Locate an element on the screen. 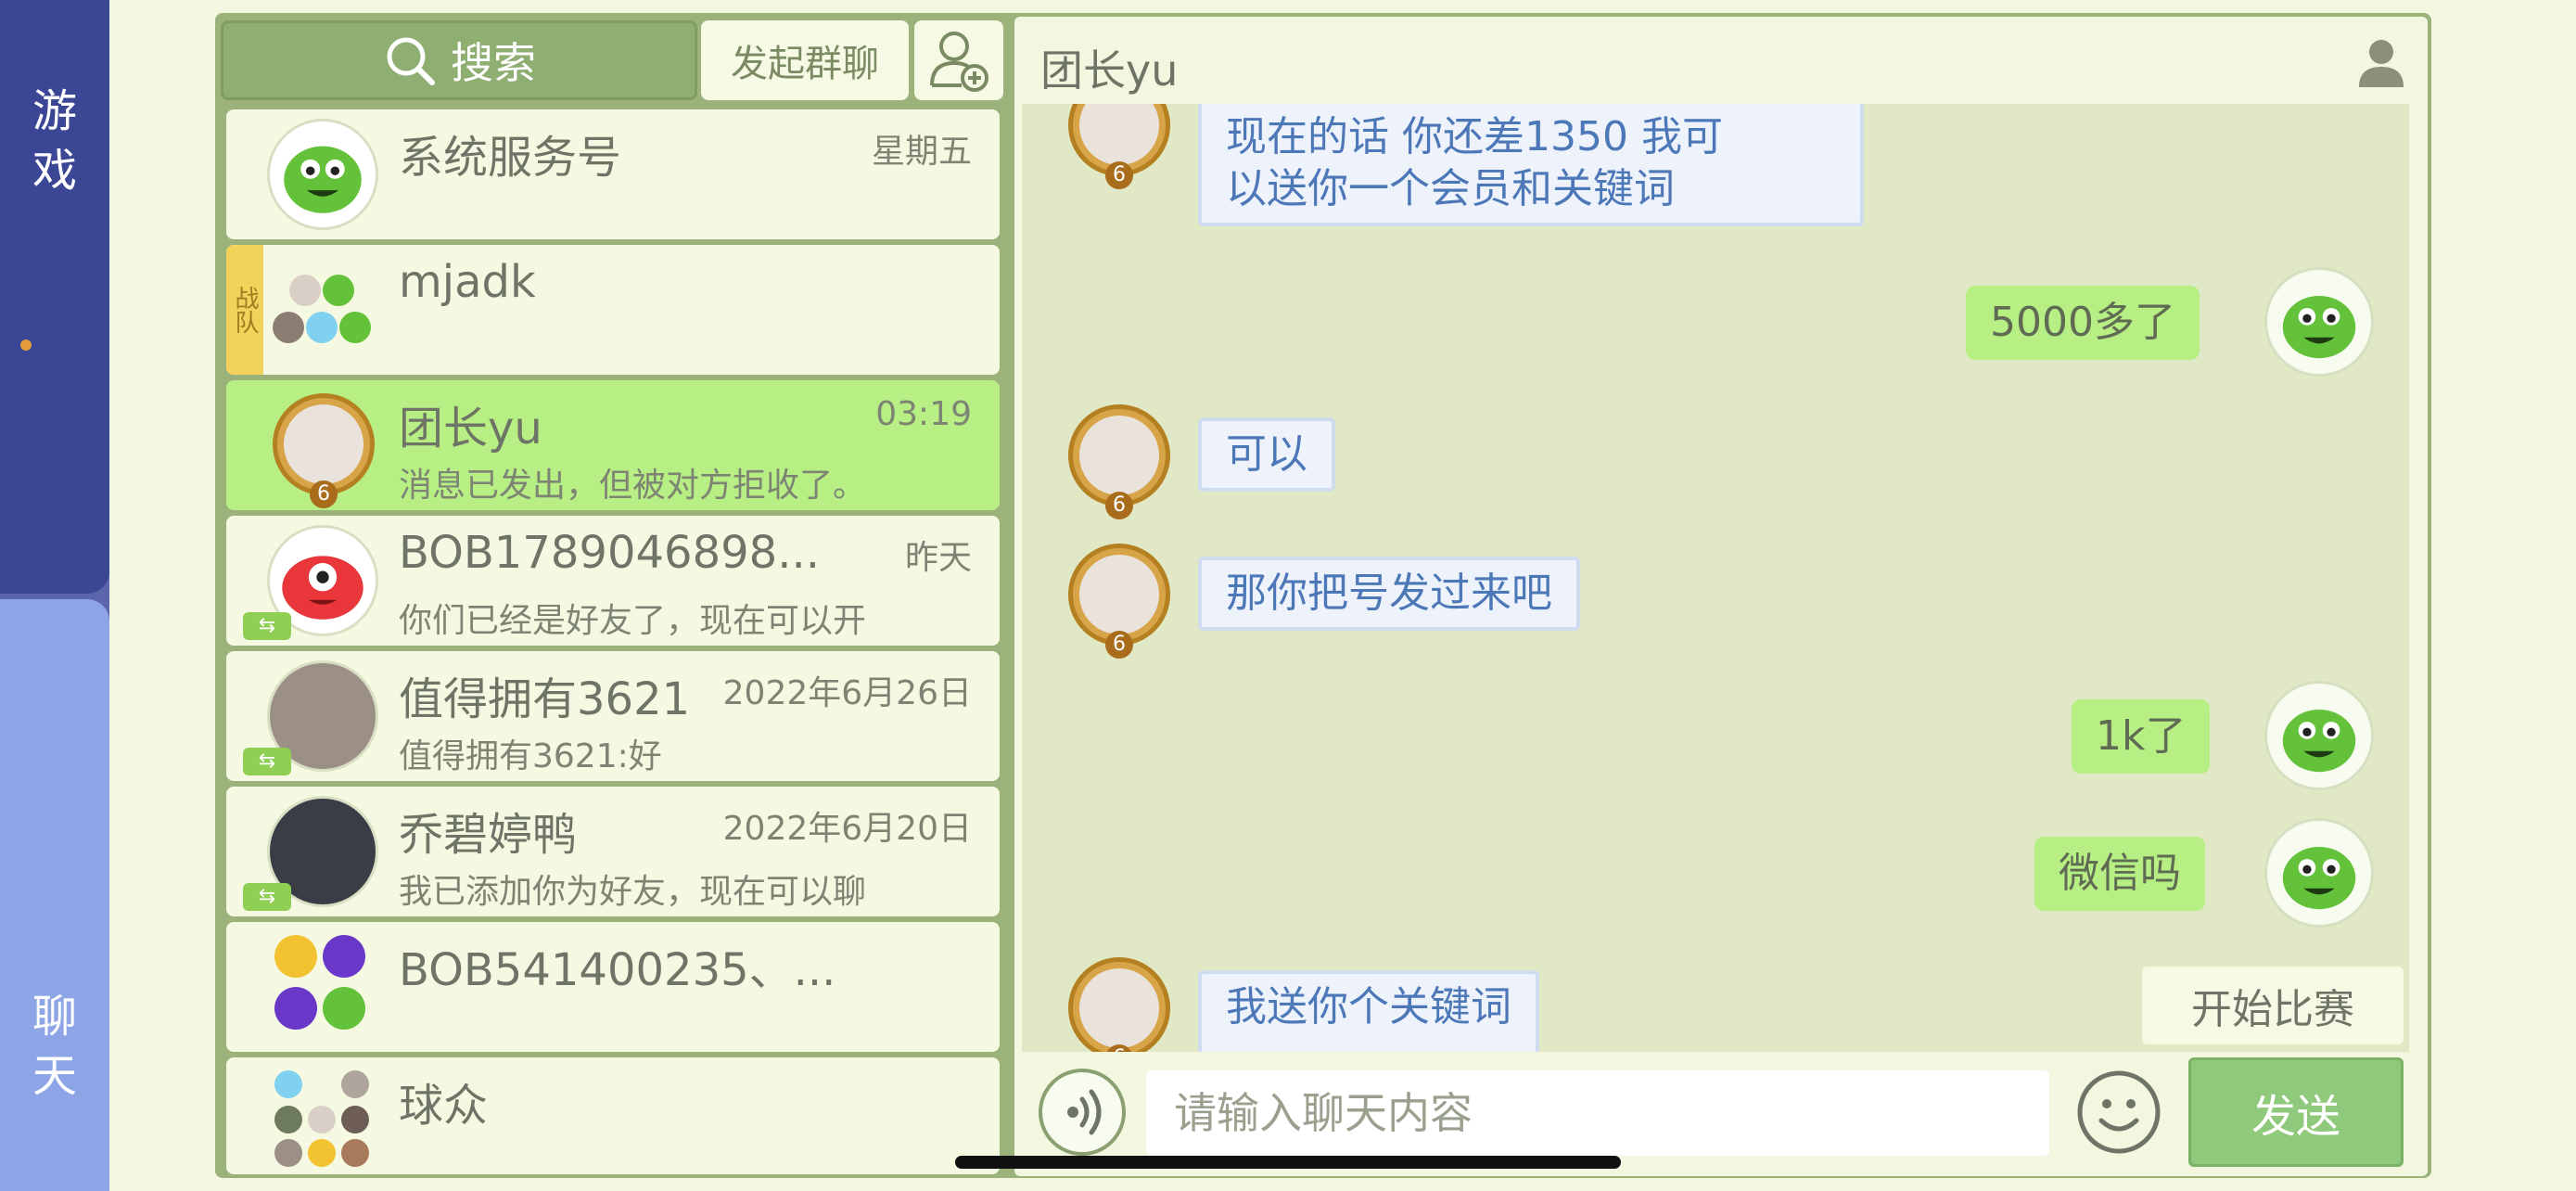 The image size is (2576, 1191). smiley-icon is located at coordinates (2119, 1112).